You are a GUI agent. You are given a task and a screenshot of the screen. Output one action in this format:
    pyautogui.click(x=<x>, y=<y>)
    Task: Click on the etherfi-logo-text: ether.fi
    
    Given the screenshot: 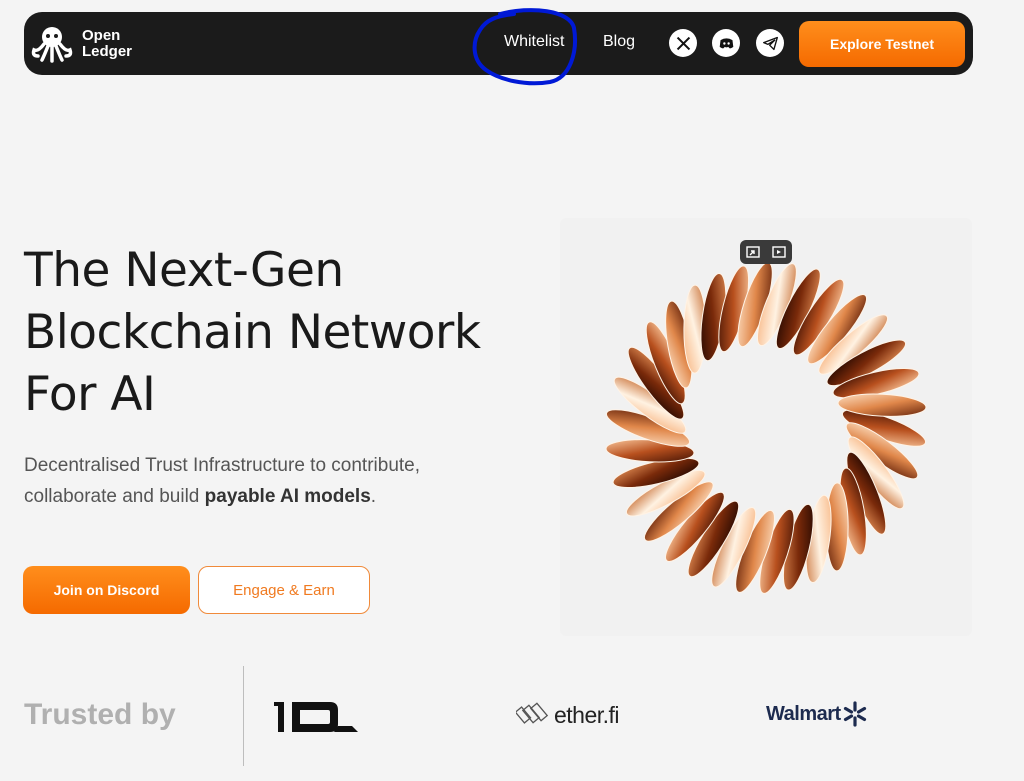 What is the action you would take?
    pyautogui.click(x=587, y=714)
    